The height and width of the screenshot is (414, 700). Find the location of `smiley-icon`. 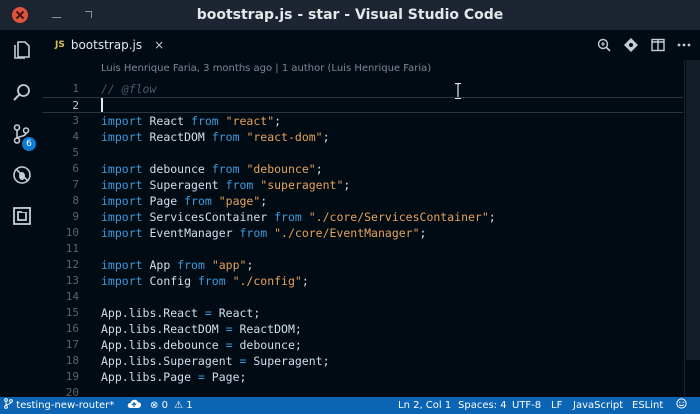

smiley-icon is located at coordinates (681, 403).